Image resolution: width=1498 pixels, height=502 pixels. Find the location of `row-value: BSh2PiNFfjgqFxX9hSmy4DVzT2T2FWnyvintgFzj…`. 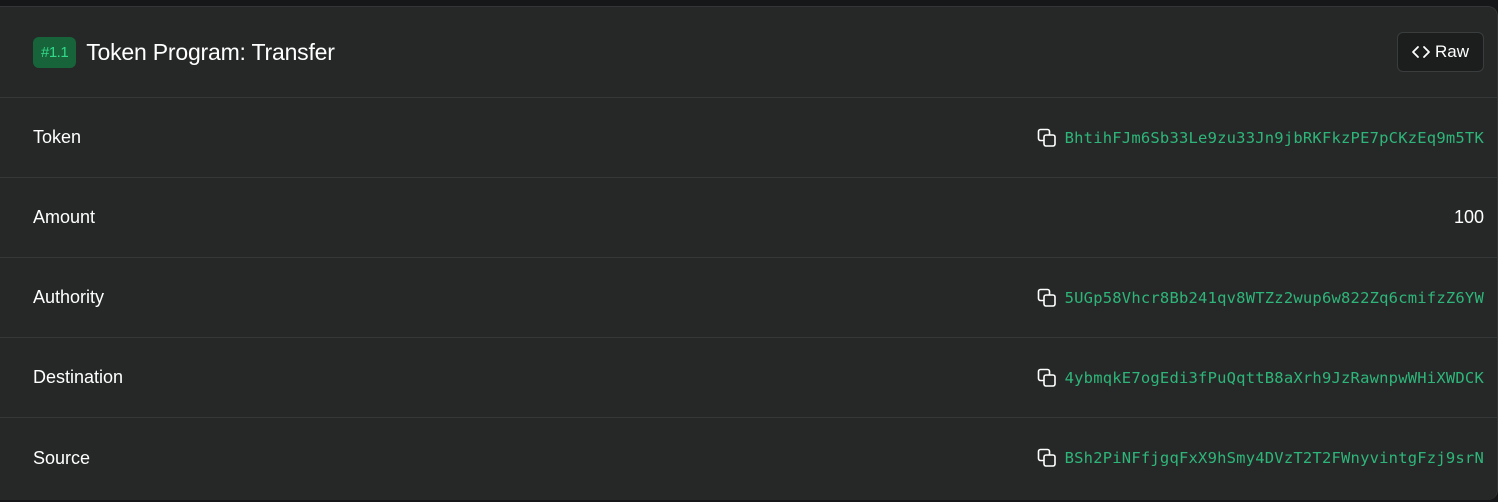

row-value: BSh2PiNFfjgqFxX9hSmy4DVzT2T2FWnyvintgFzj… is located at coordinates (1260, 458).